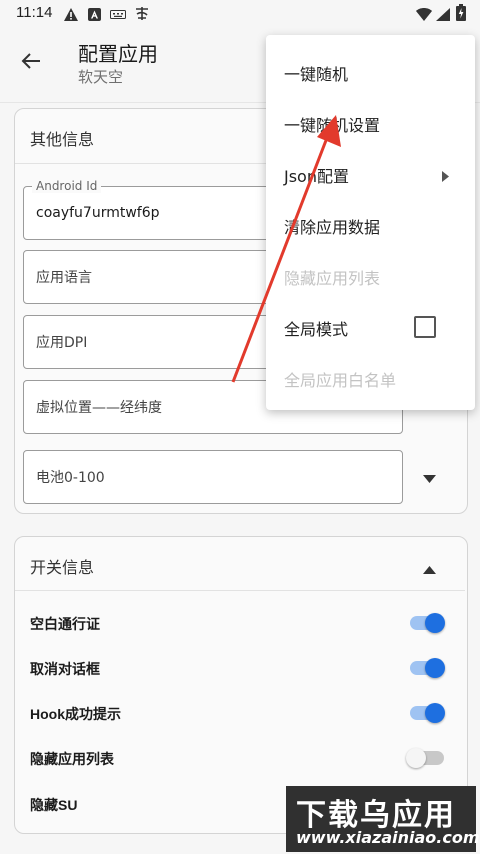 Image resolution: width=480 pixels, height=854 pixels. Describe the element at coordinates (240, 590) in the screenshot. I see `switch-info-divider` at that location.